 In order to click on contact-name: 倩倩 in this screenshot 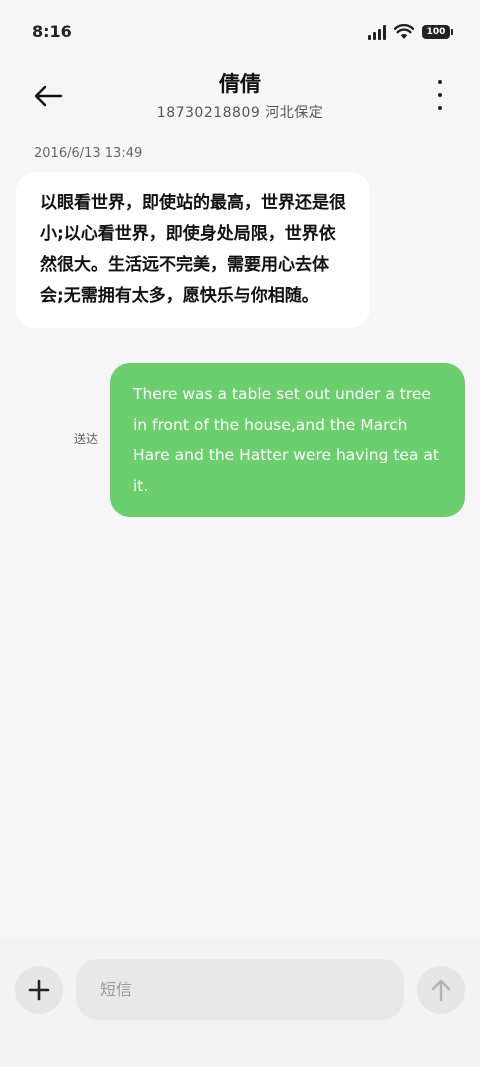, I will do `click(240, 84)`.